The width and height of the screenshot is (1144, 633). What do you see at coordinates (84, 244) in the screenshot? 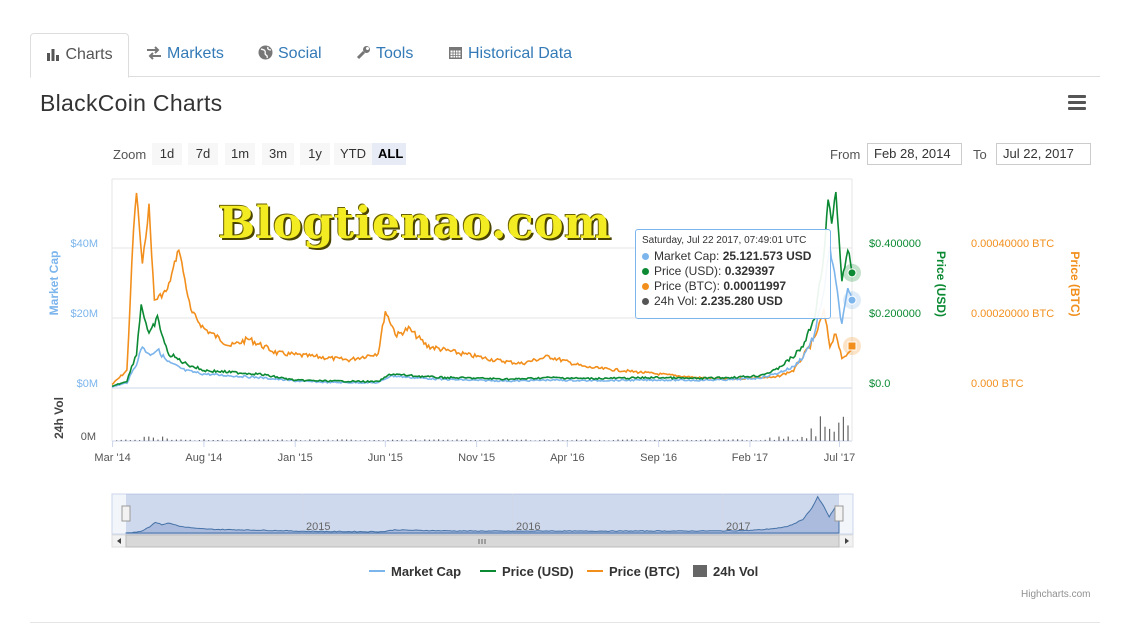
I see `mcap-tick-40: $40M` at bounding box center [84, 244].